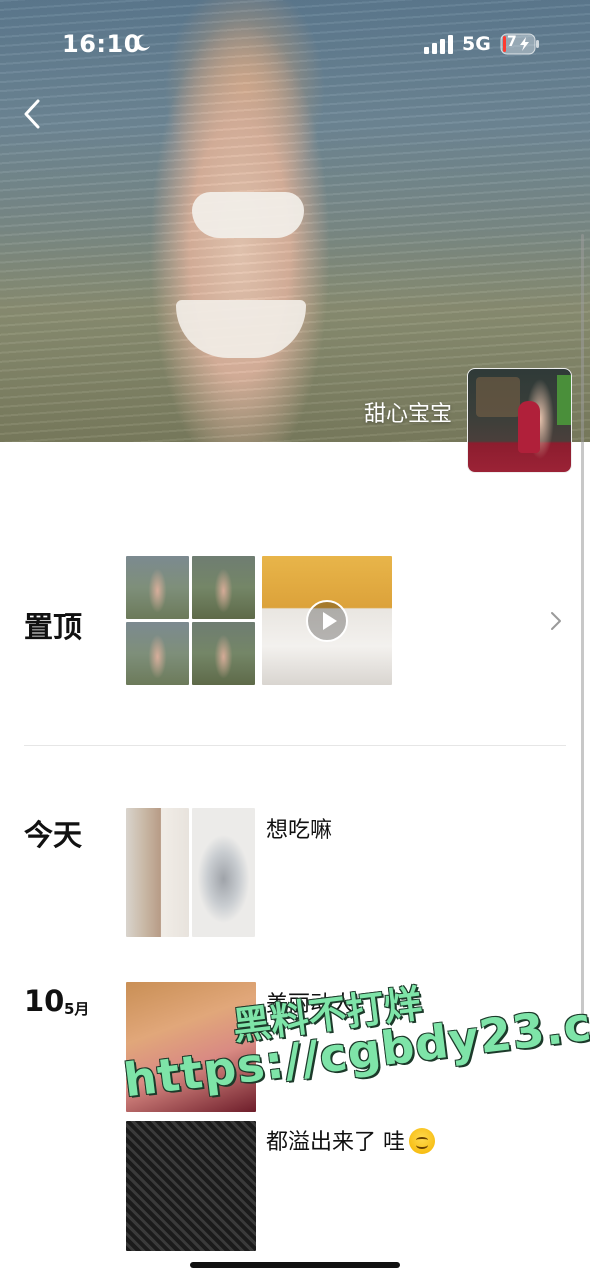 This screenshot has width=590, height=1280. I want to click on back-button, so click(34, 114).